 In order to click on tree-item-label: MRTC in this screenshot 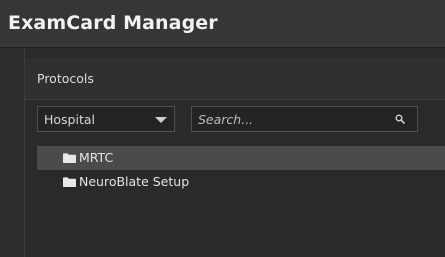, I will do `click(96, 157)`.